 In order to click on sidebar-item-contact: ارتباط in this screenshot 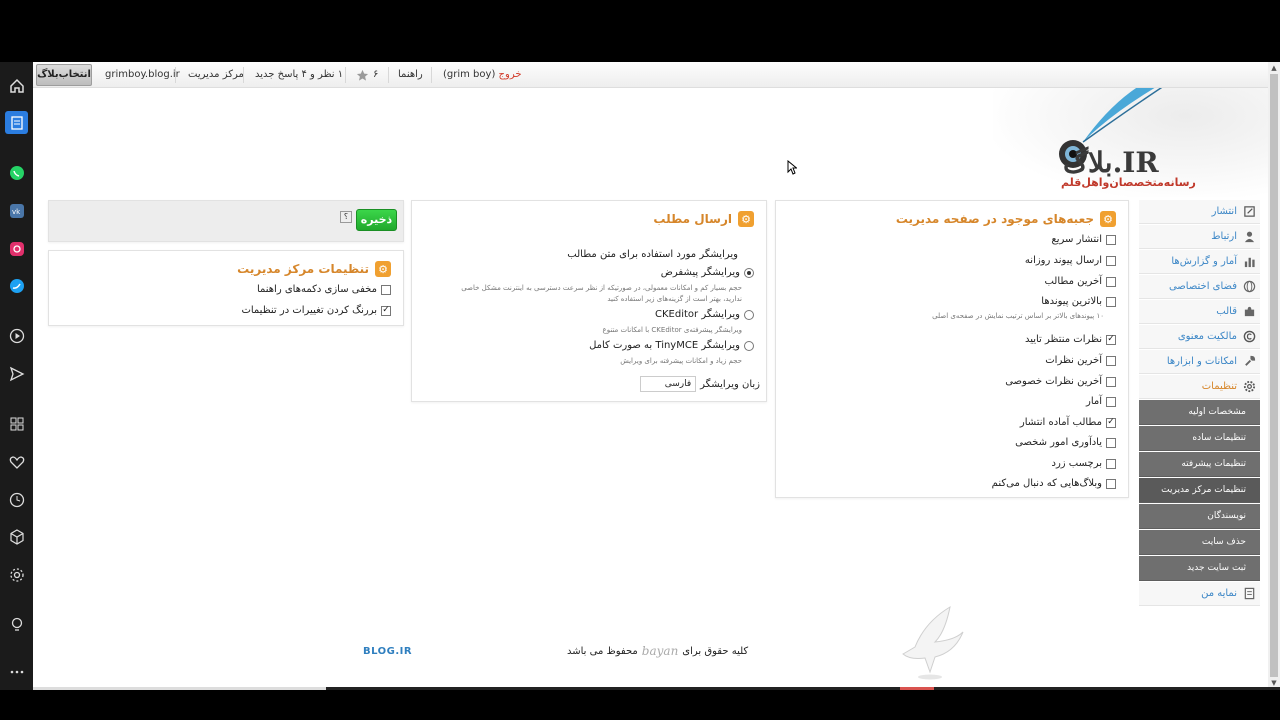, I will do `click(1199, 237)`.